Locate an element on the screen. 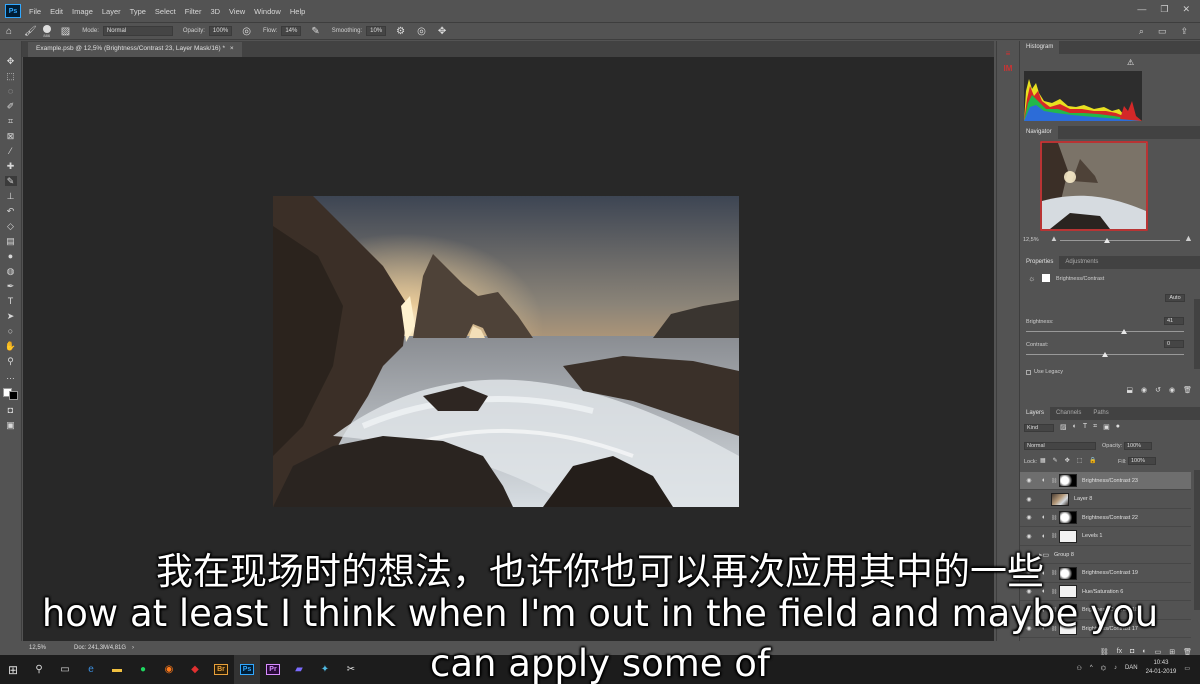 The height and width of the screenshot is (684, 1200). eyedropper-tool-icon: ⁄ is located at coordinates (11, 151).